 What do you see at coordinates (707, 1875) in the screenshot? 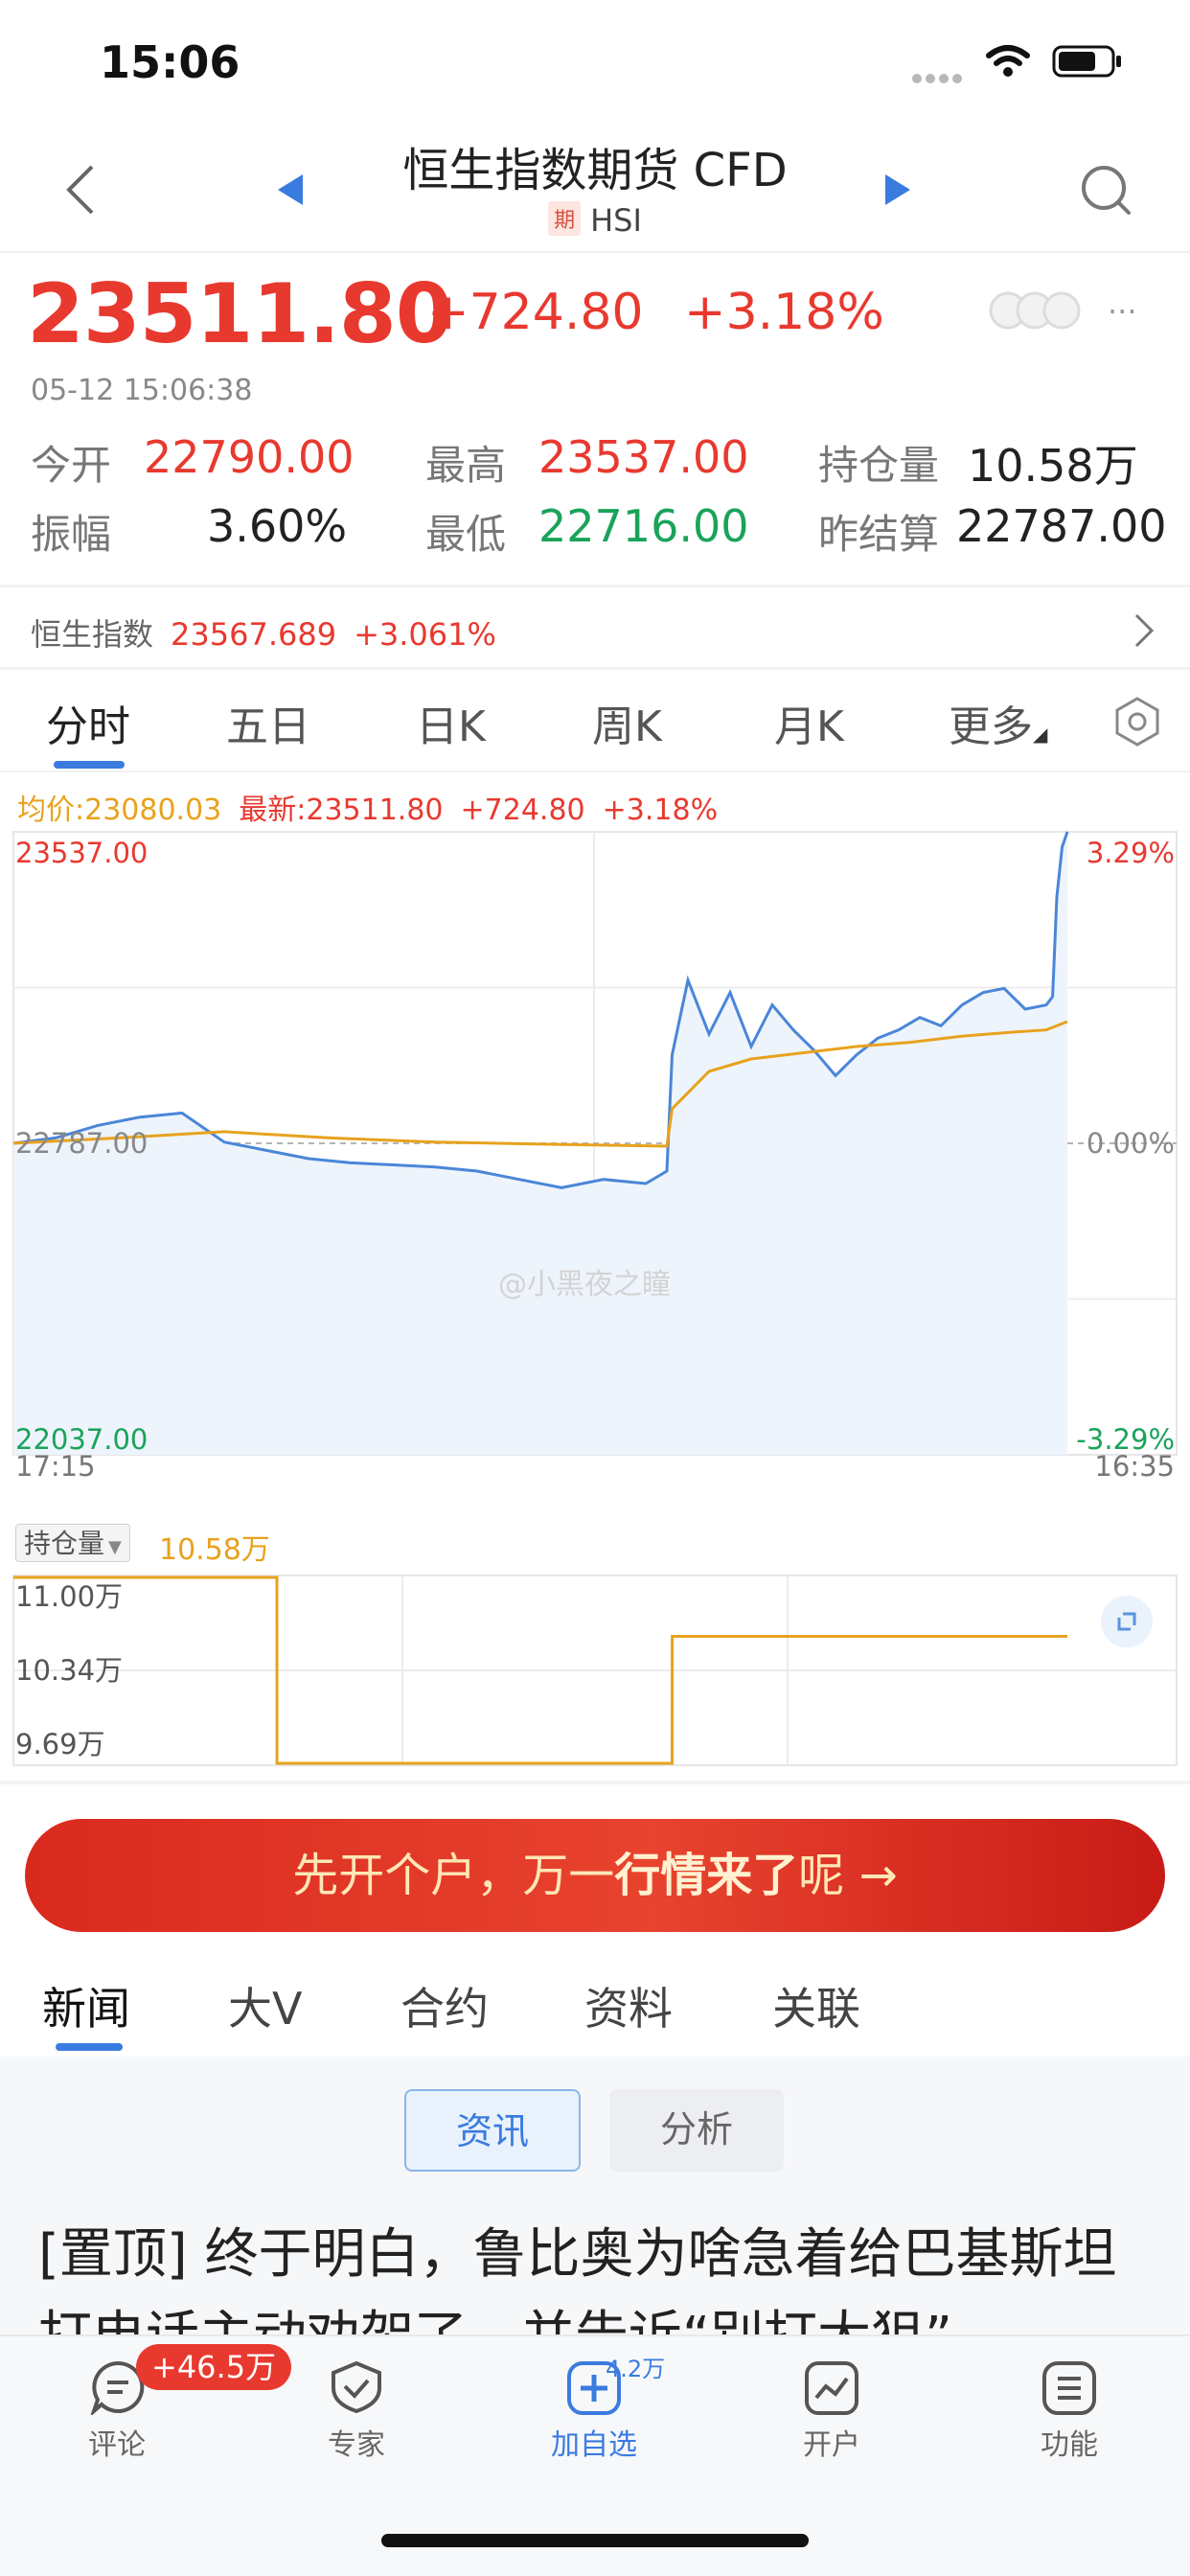
I see `banner-text-bold: 行情来了` at bounding box center [707, 1875].